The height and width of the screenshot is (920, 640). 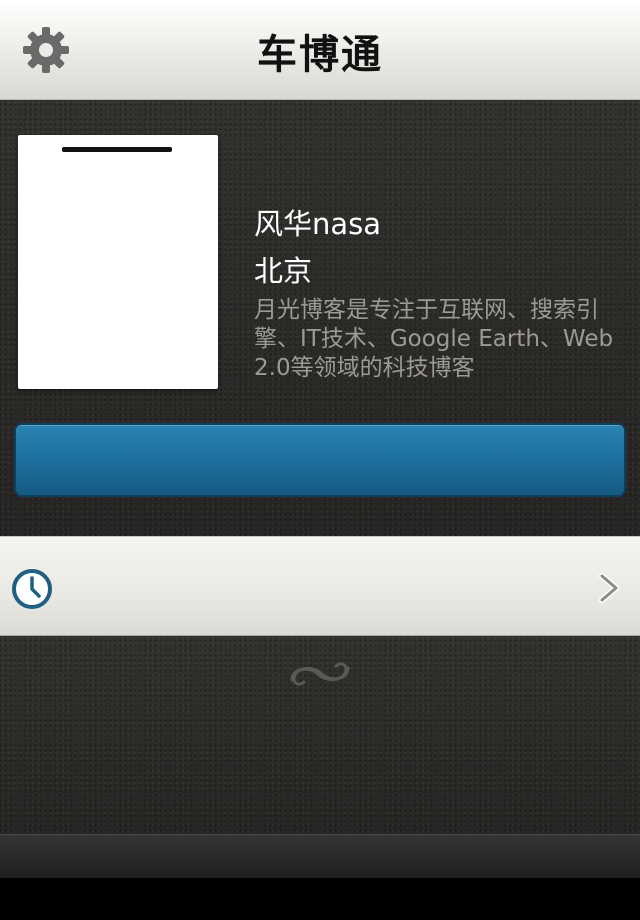 What do you see at coordinates (318, 224) in the screenshot?
I see `profile-name: 风华nasa` at bounding box center [318, 224].